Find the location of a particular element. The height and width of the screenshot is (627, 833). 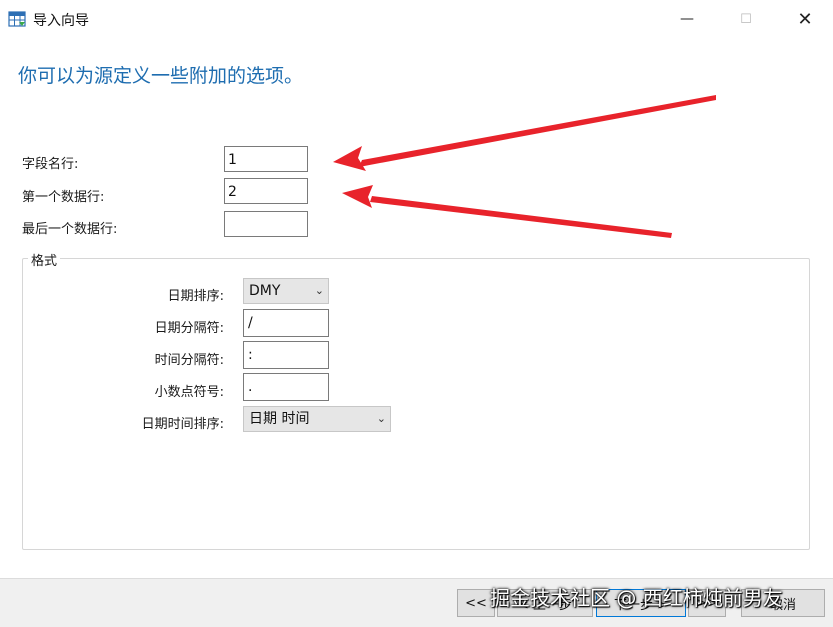

last-data-row-label: 最后一个数据行: is located at coordinates (70, 229).